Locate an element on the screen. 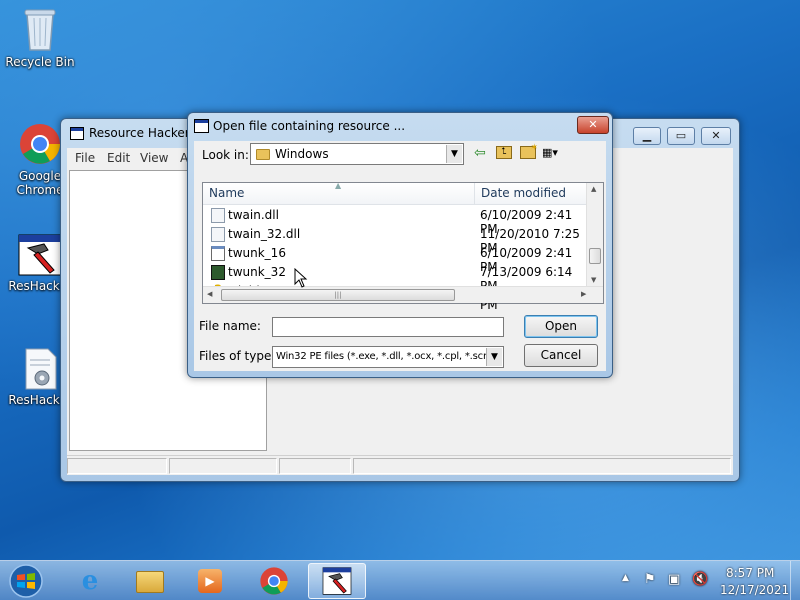  status-bar is located at coordinates (400, 465).